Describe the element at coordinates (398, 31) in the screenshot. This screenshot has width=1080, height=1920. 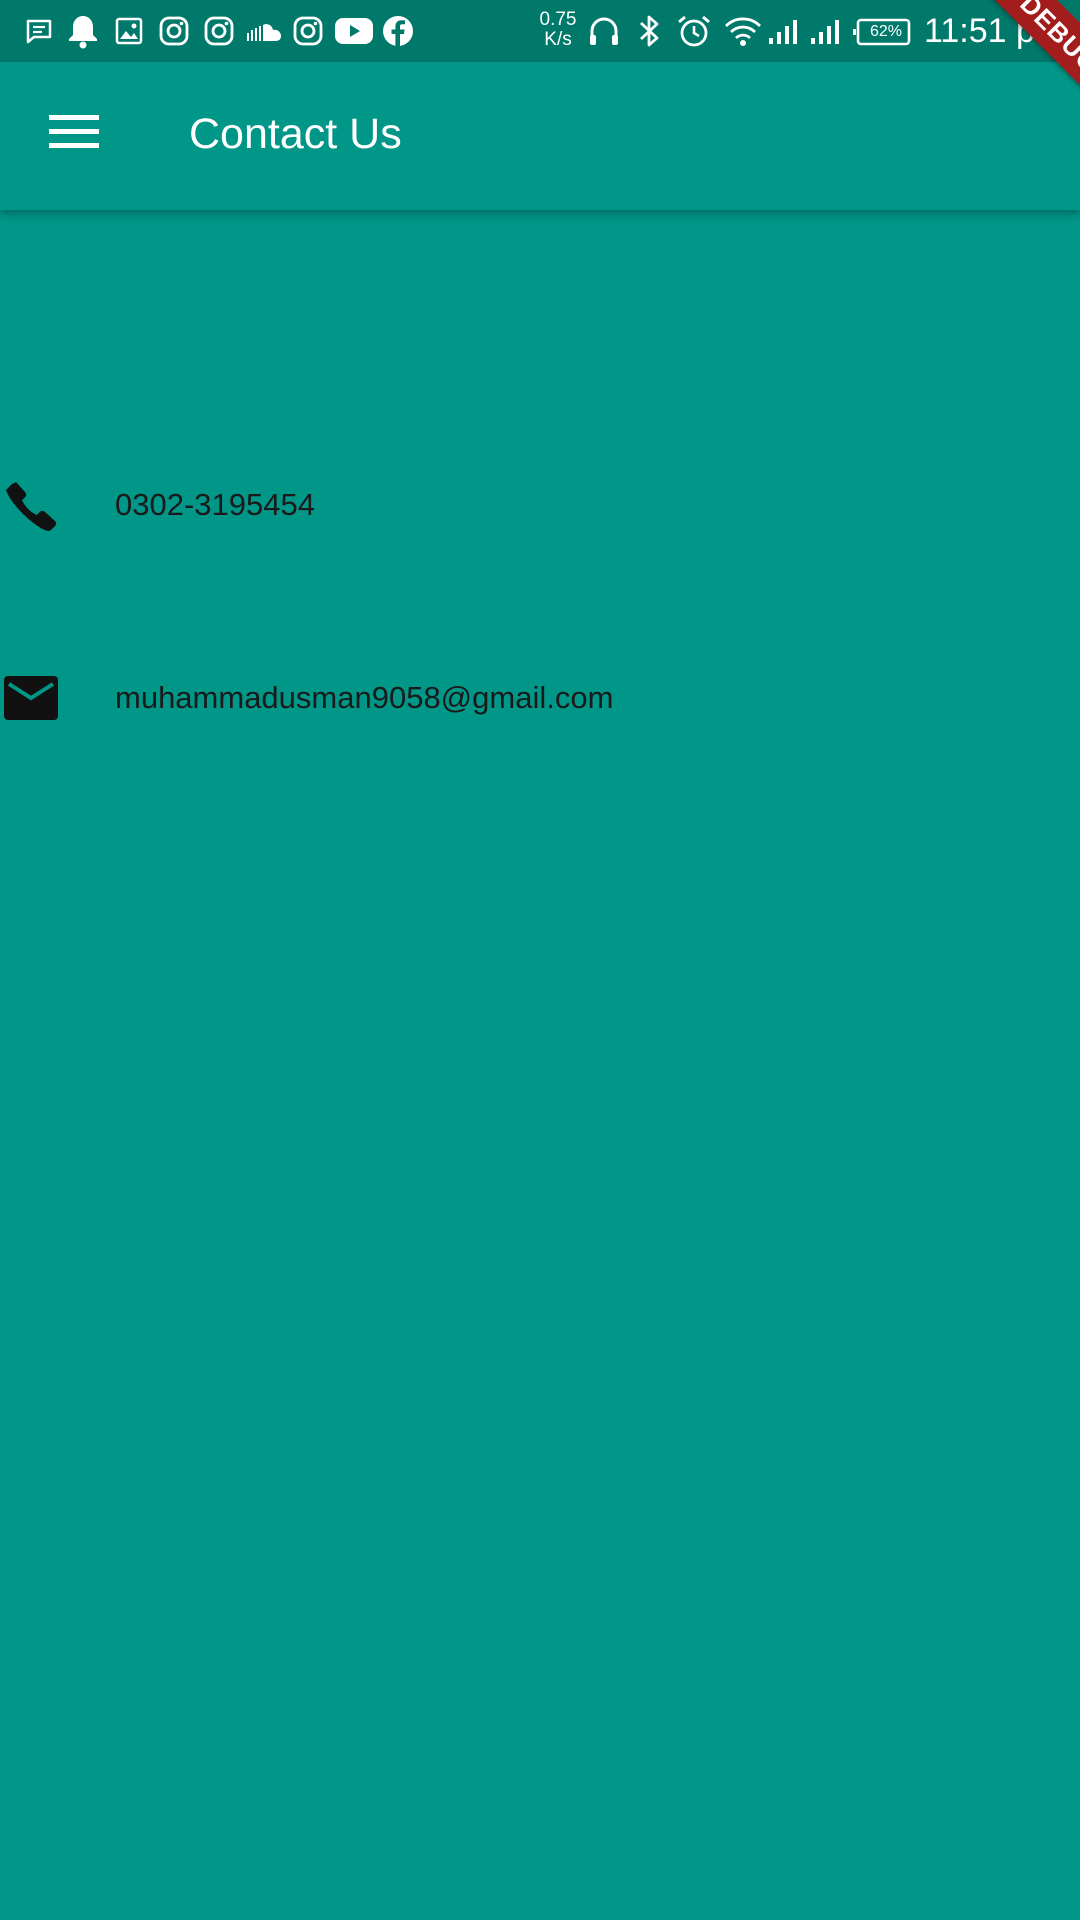
I see `facebook-icon` at that location.